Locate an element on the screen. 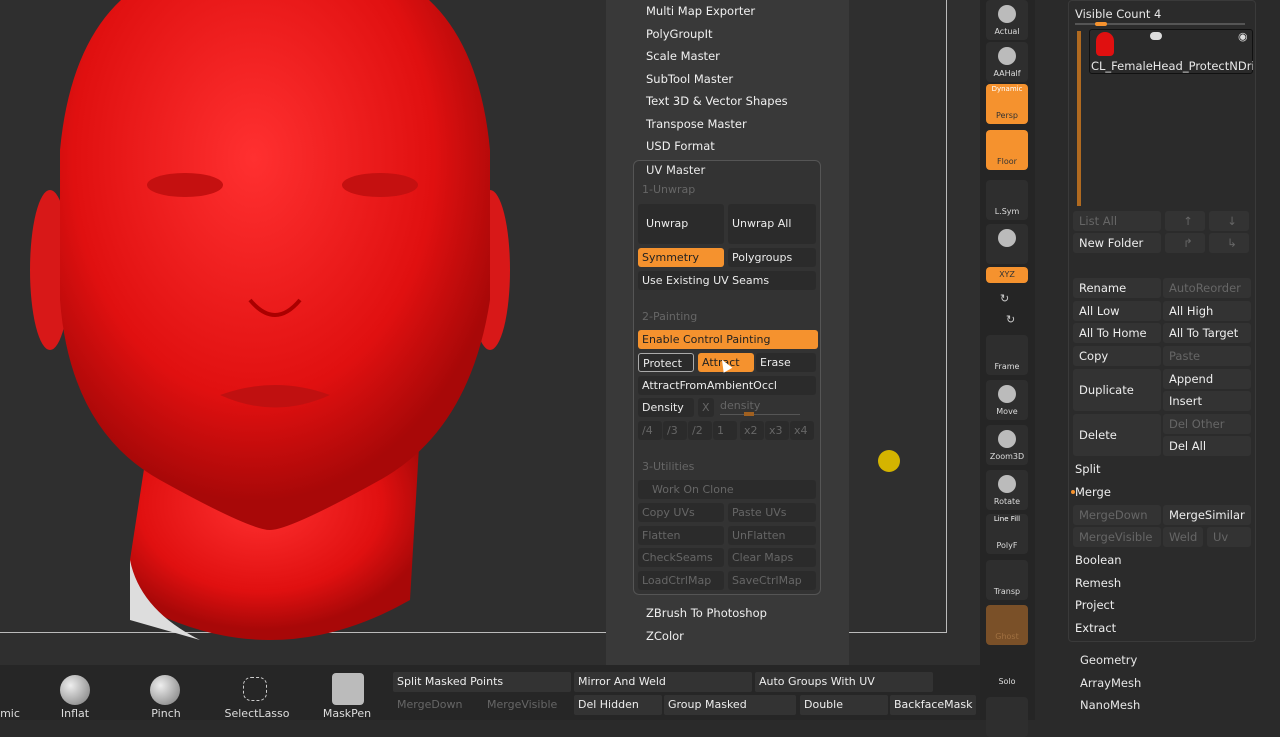  all-high-button: All High is located at coordinates (1207, 311).